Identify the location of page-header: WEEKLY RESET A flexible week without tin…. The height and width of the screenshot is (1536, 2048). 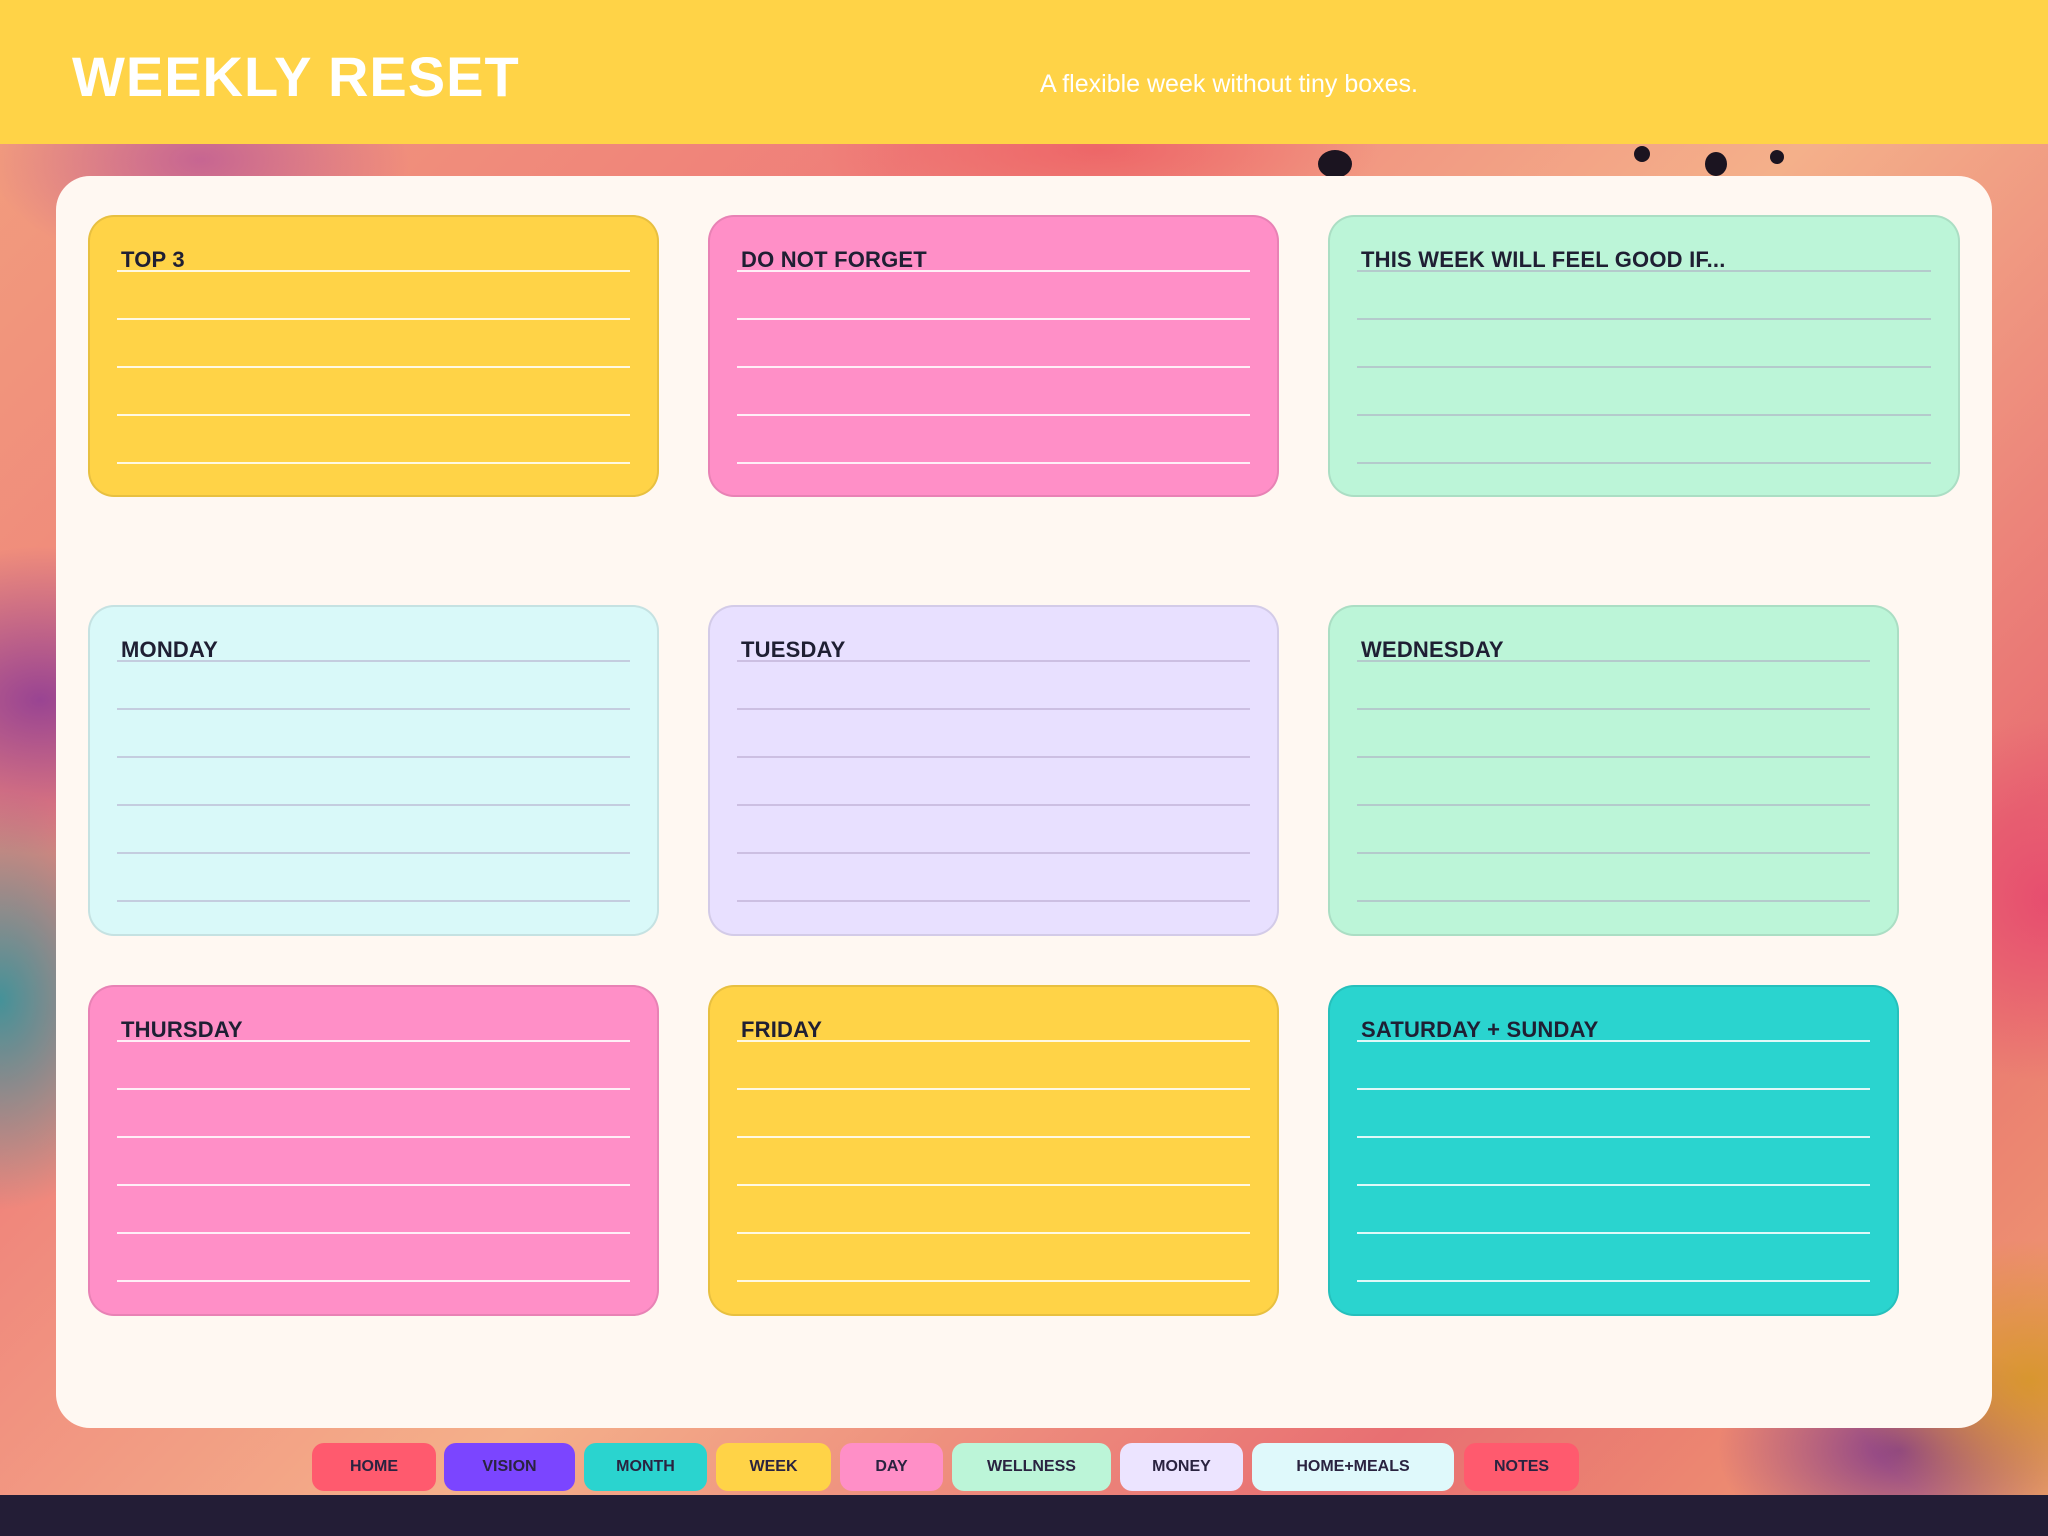
(1024, 72).